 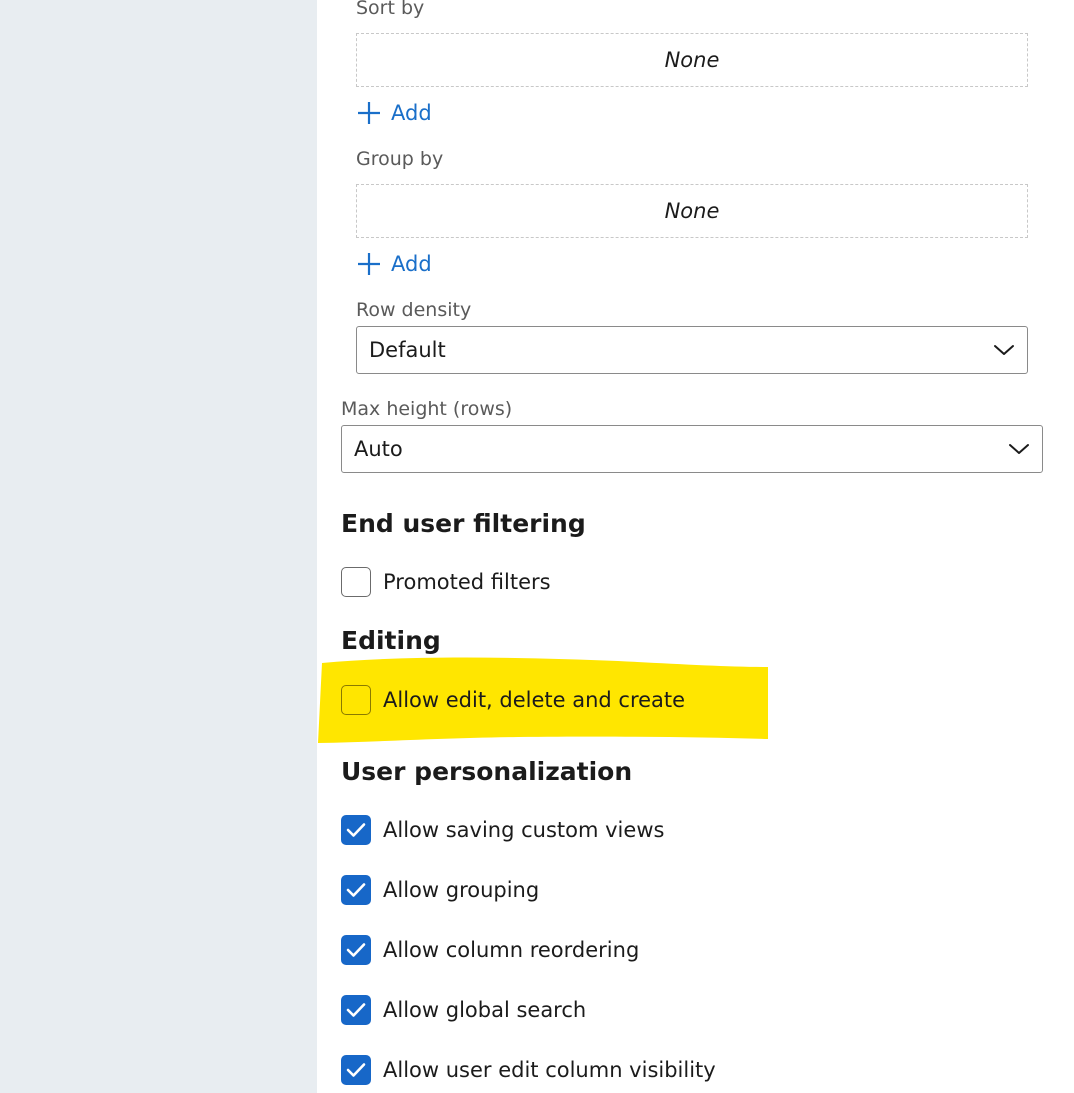 What do you see at coordinates (391, 640) in the screenshot?
I see `editing-heading: Editing` at bounding box center [391, 640].